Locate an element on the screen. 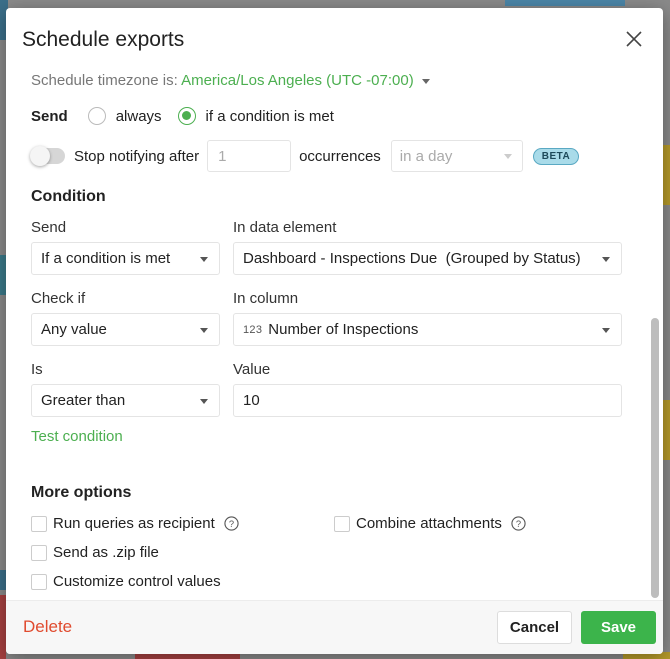 This screenshot has height=659, width=670. run-as-recipient-label: Run queries as recipient is located at coordinates (134, 523).